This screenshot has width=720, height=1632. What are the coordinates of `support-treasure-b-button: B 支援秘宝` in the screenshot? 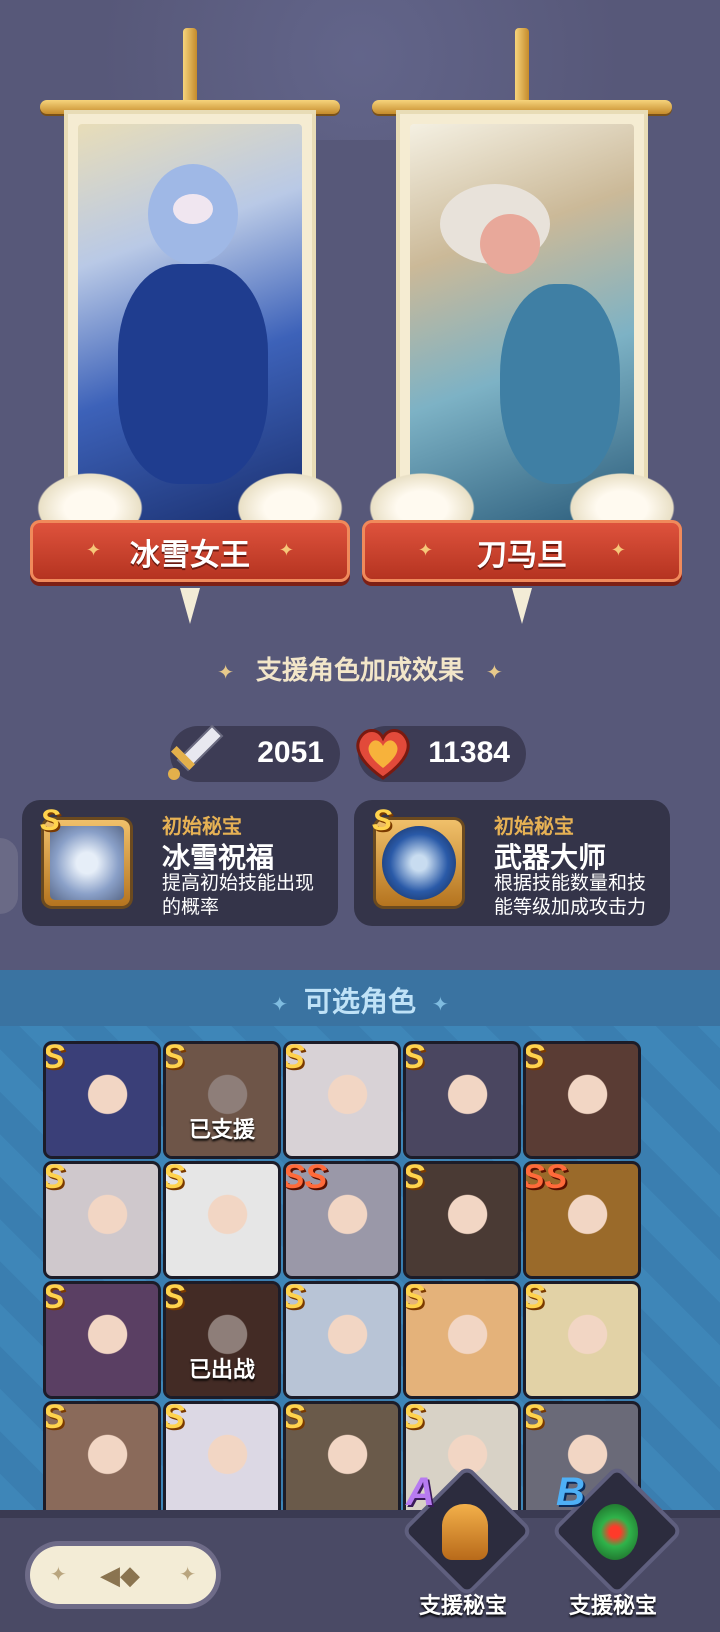 It's located at (616, 1545).